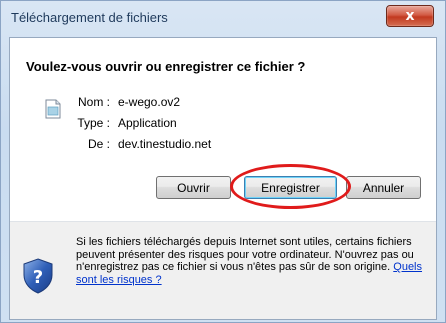 The height and width of the screenshot is (323, 446). Describe the element at coordinates (290, 186) in the screenshot. I see `red-highlight-ellipse` at that location.